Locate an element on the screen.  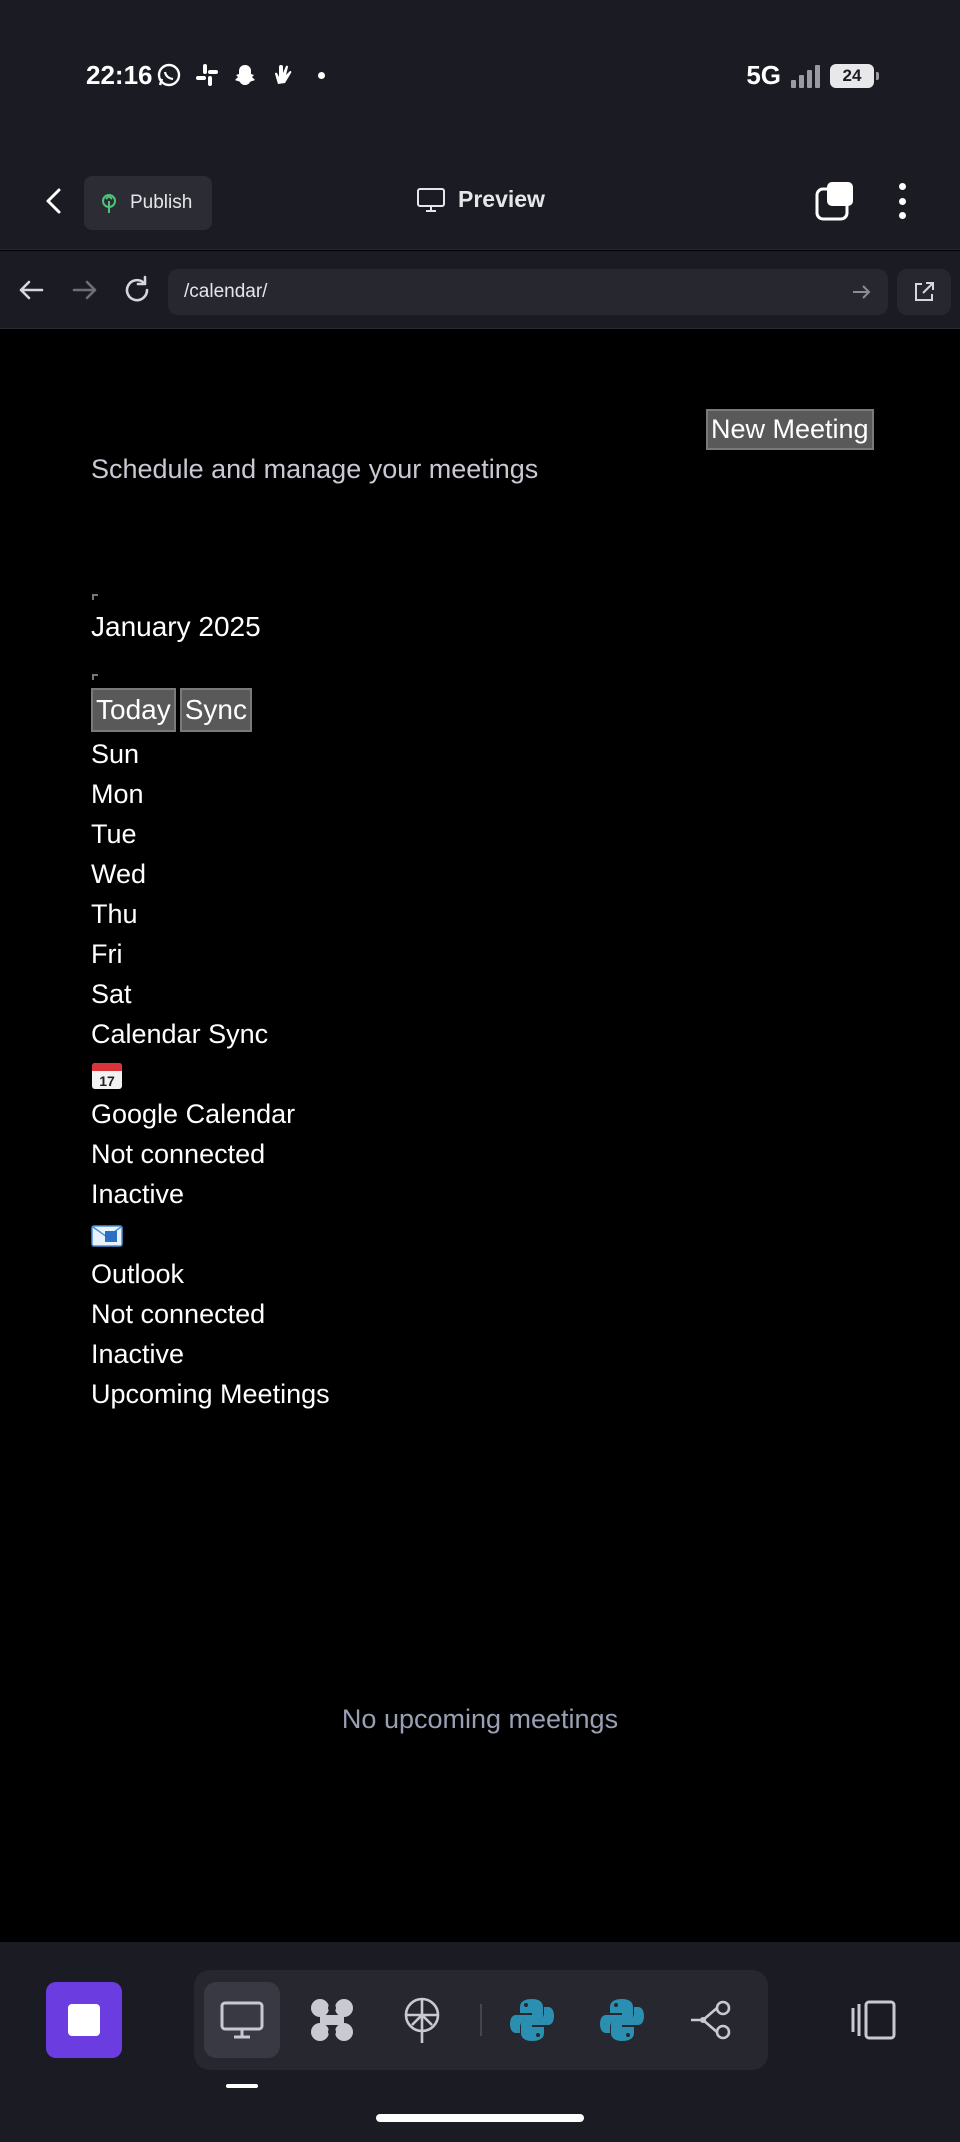
tool-divider is located at coordinates (481, 2020).